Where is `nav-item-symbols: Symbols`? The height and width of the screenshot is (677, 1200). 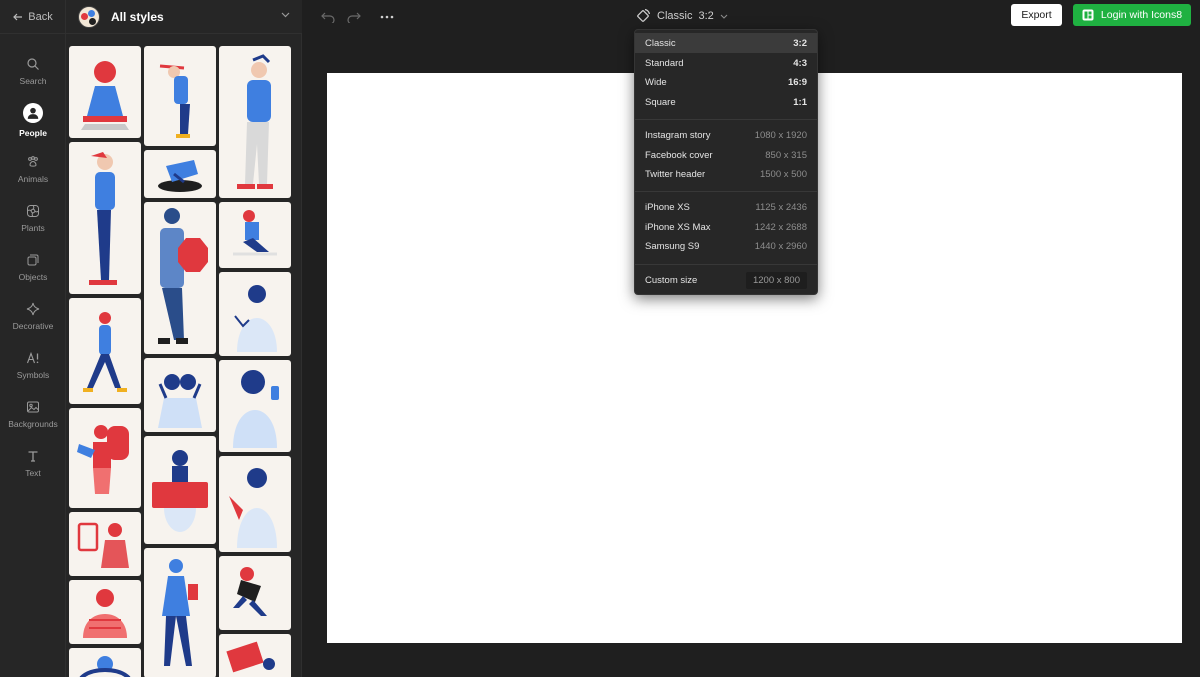
nav-item-symbols: Symbols is located at coordinates (33, 365).